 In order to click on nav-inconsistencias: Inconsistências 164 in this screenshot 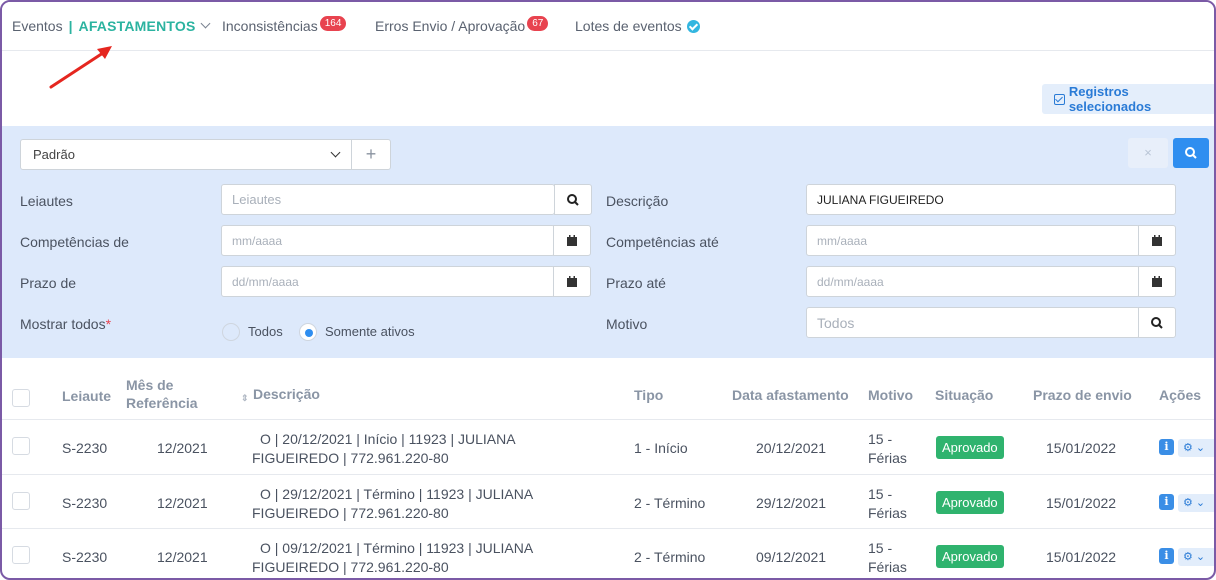, I will do `click(284, 24)`.